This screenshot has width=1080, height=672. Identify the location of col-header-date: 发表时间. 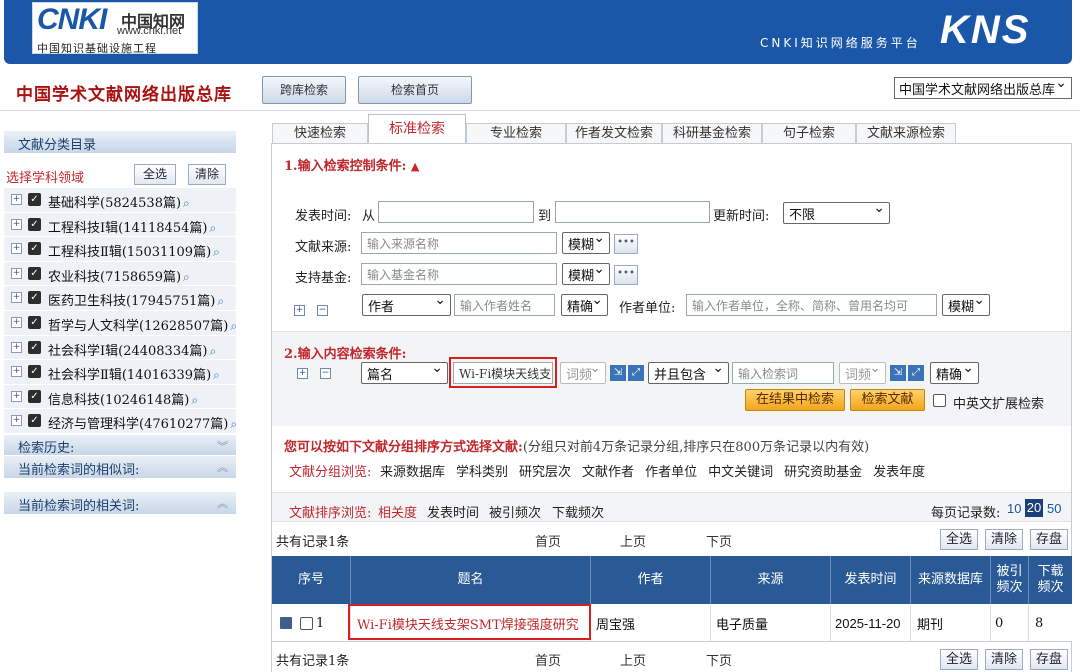
(871, 580).